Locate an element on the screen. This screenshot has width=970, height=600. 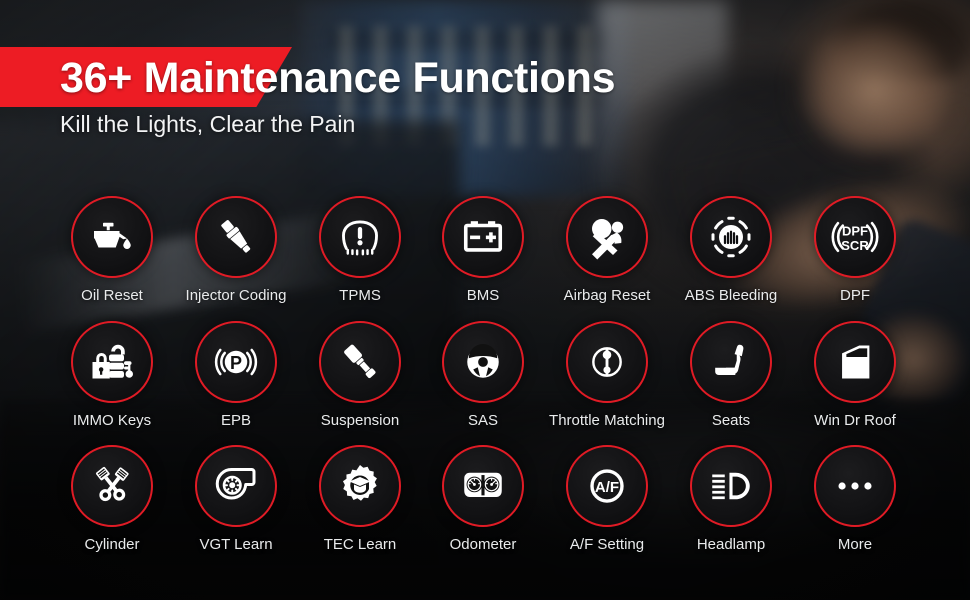
abs-brake-icon is located at coordinates (731, 237).